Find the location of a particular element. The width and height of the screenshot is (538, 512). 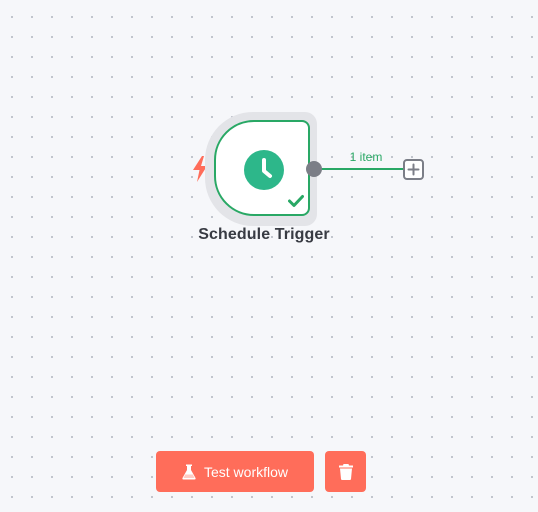

flask-icon is located at coordinates (189, 471).